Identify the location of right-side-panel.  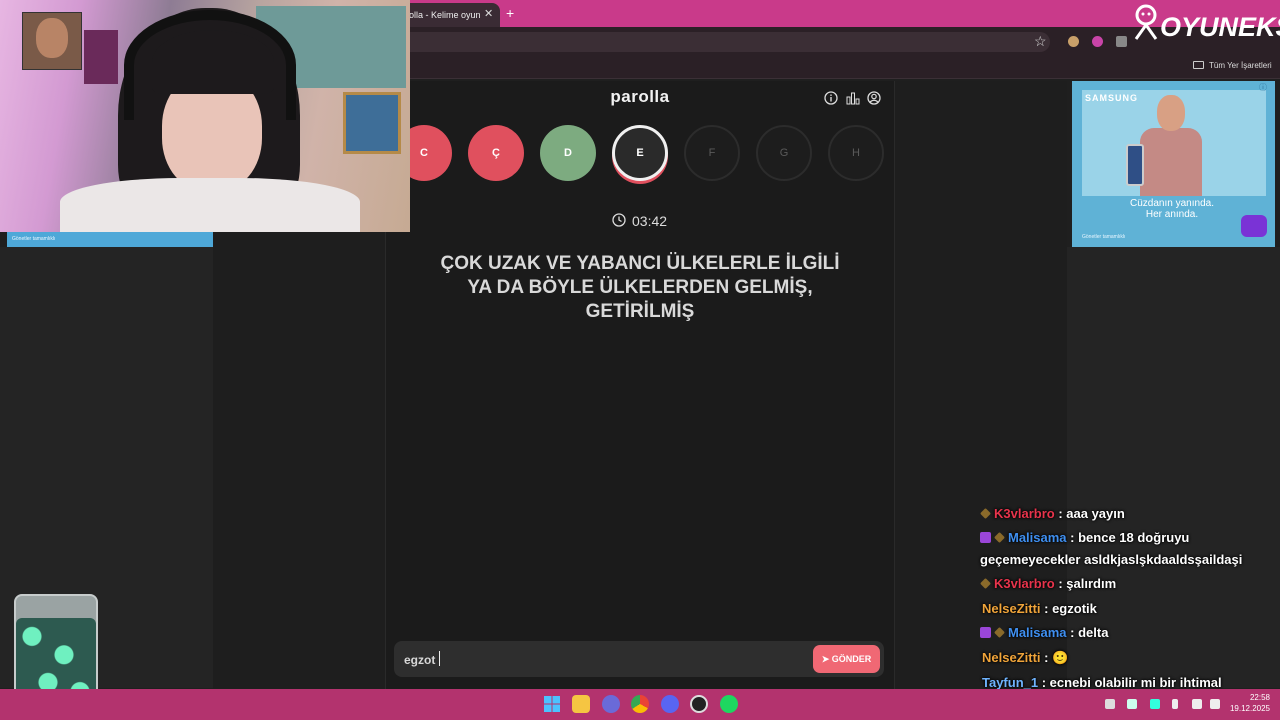
(1173, 467).